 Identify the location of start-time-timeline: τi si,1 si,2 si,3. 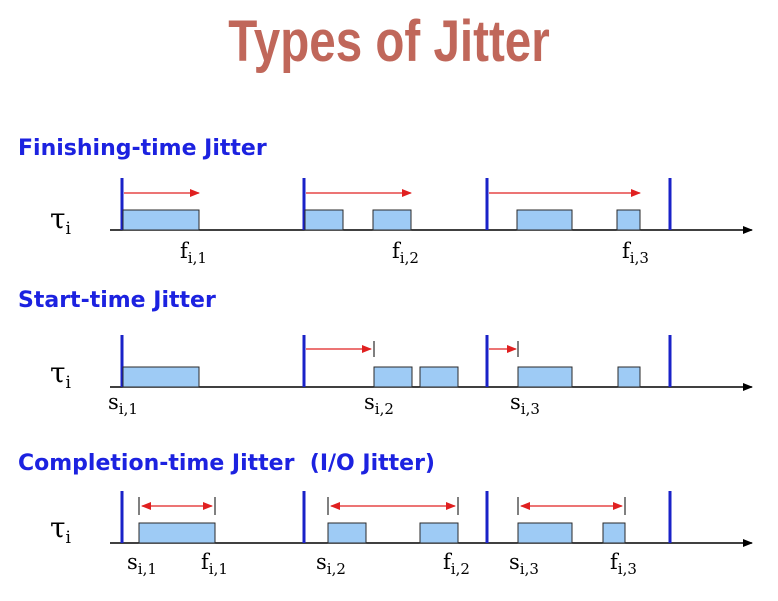
(401, 376).